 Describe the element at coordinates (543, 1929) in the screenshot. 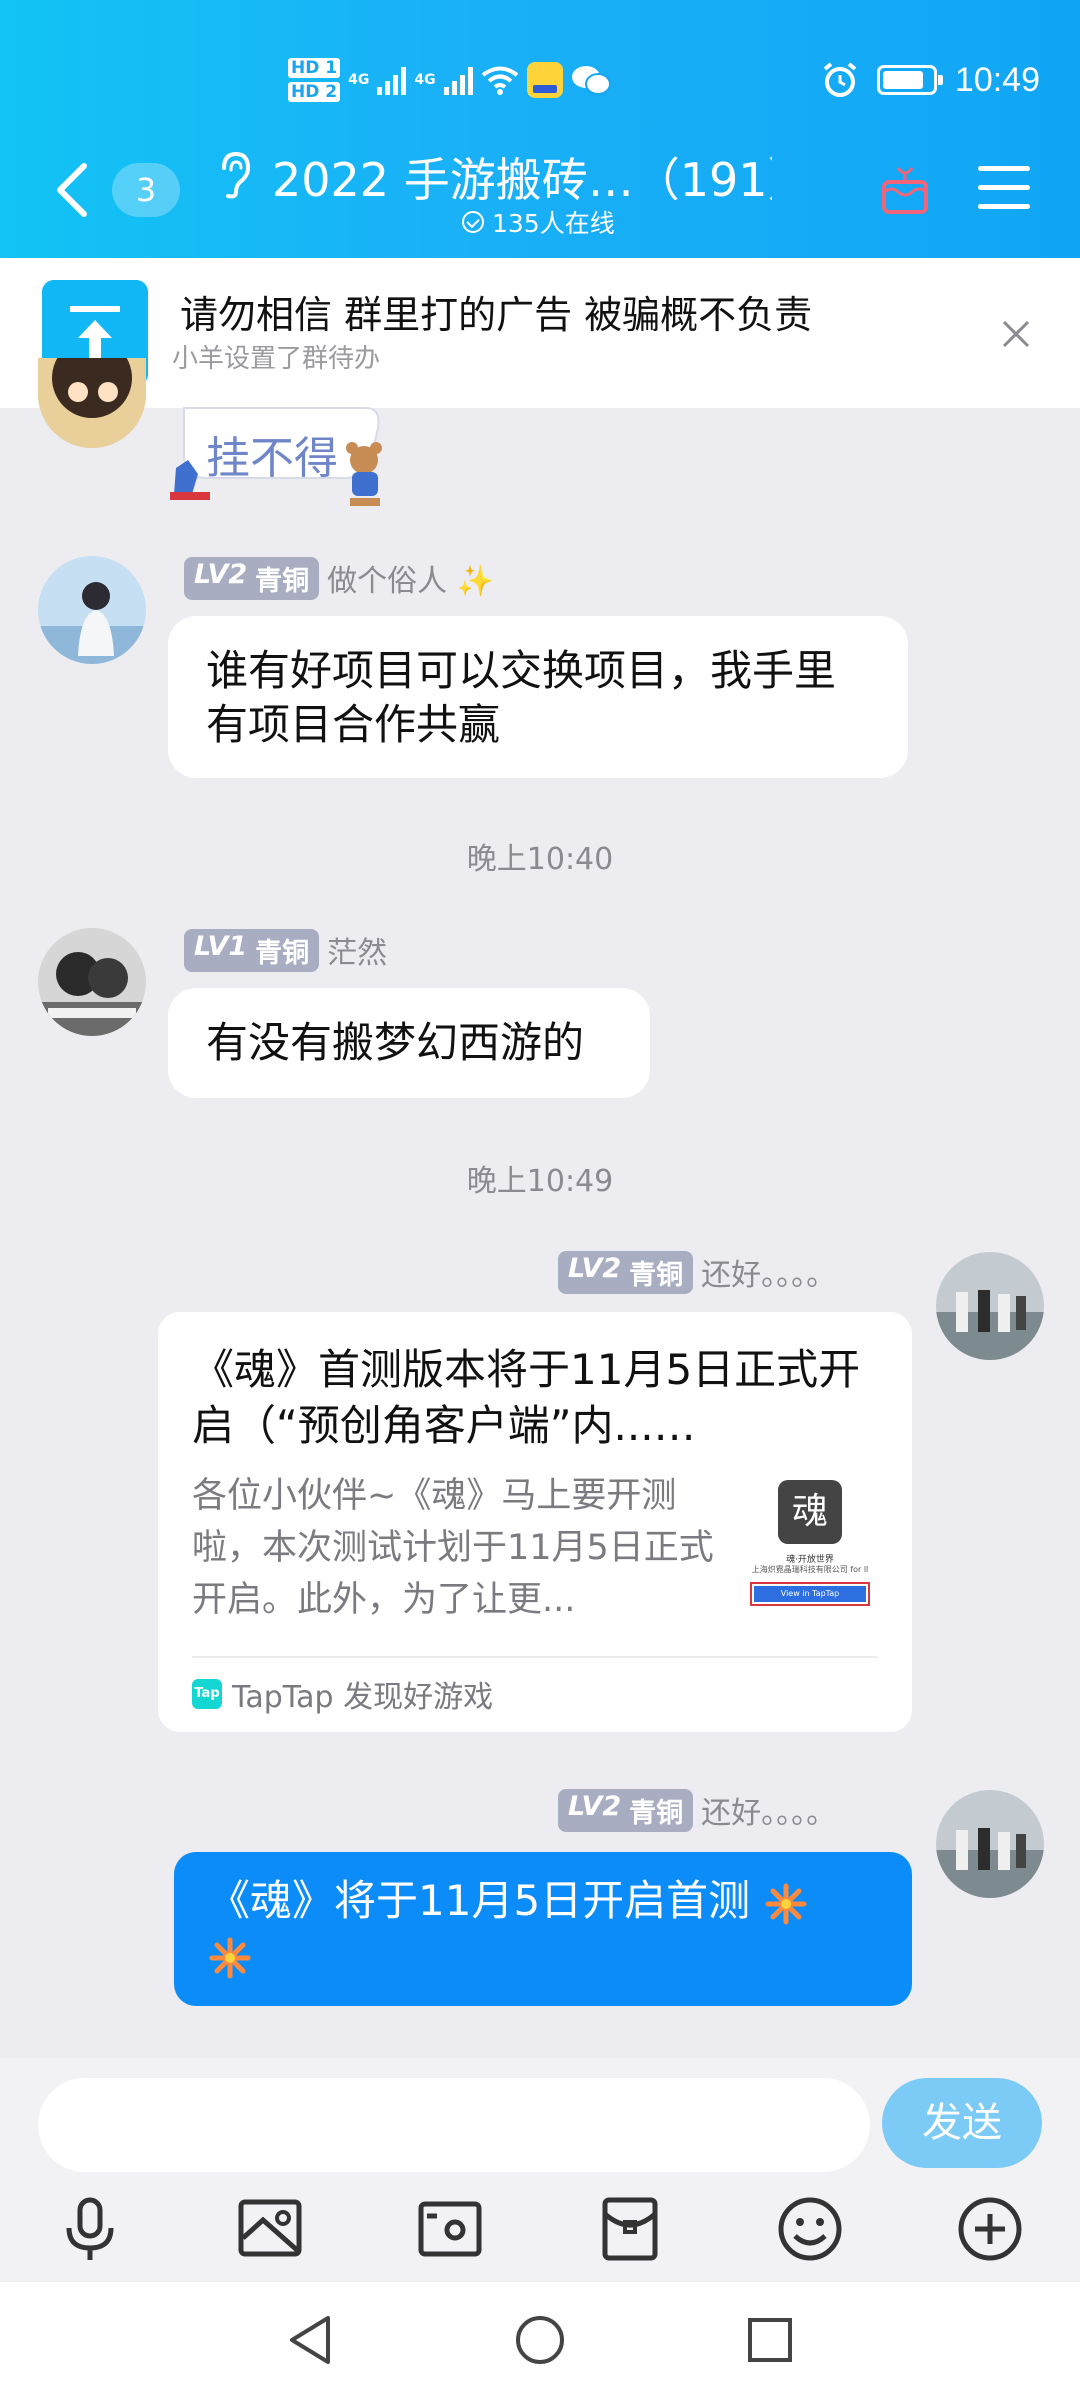

I see `message-bubble-self: 《魂》将于11月5日开启首测` at that location.